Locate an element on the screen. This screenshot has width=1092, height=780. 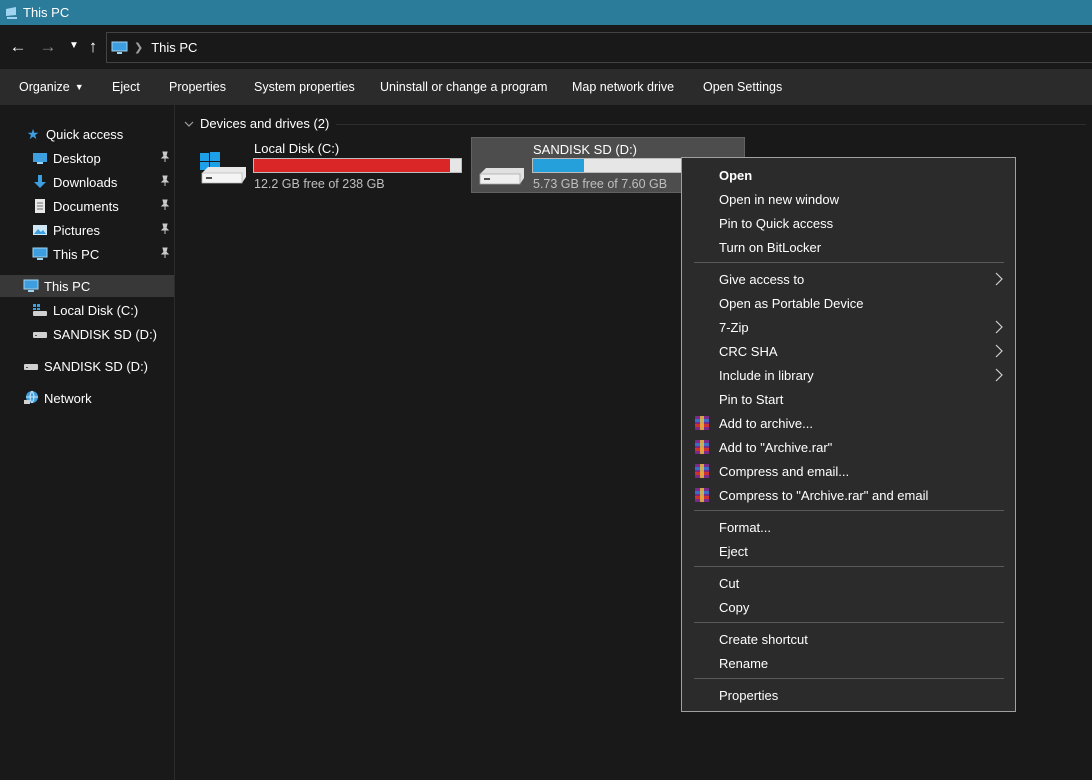
menu-item-label: Cut is located at coordinates (729, 583).